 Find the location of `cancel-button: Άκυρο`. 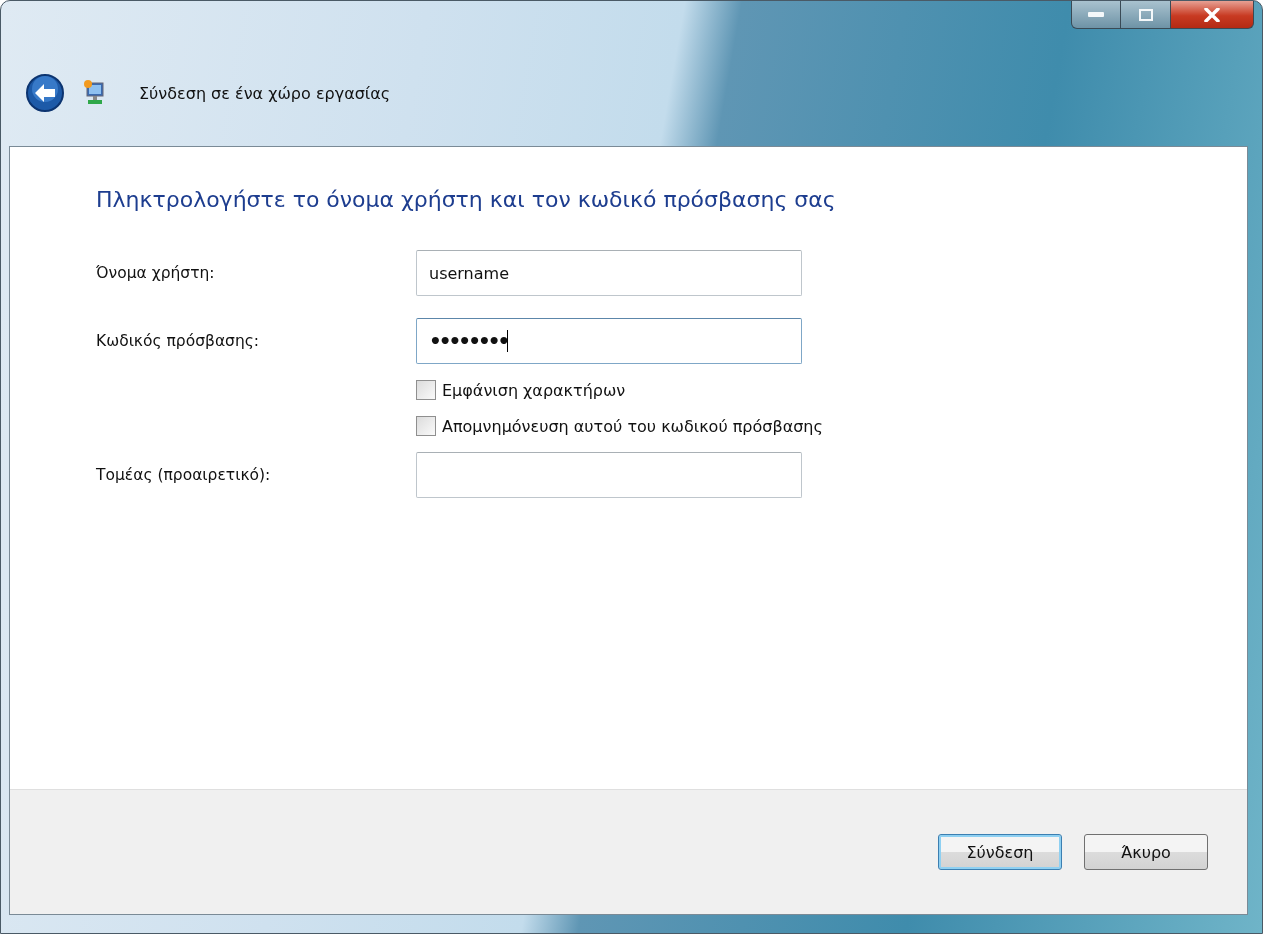

cancel-button: Άκυρο is located at coordinates (1146, 852).